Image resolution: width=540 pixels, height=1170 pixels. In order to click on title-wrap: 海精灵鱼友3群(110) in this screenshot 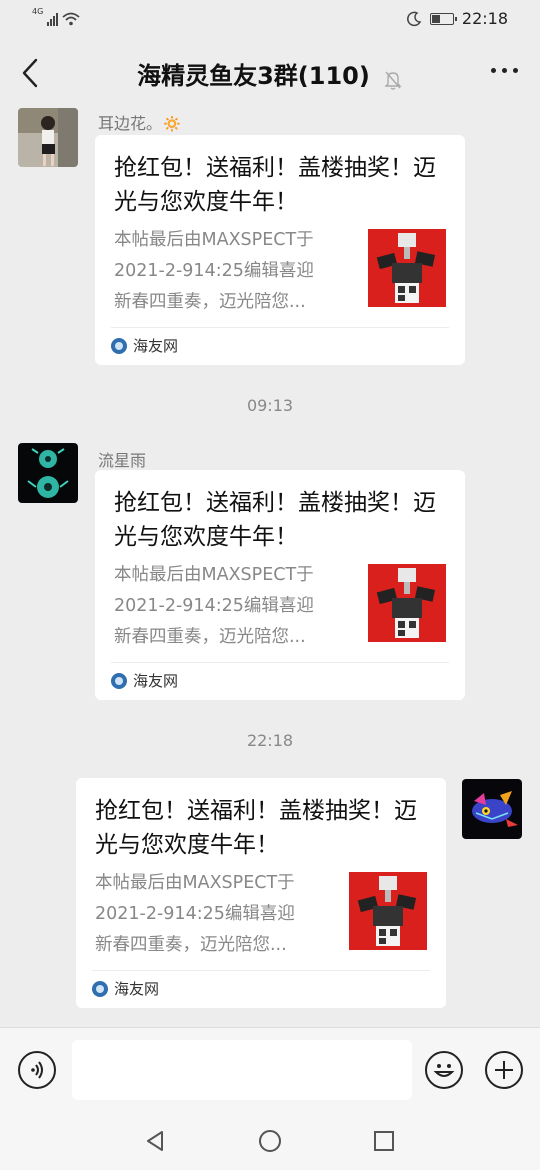, I will do `click(270, 73)`.